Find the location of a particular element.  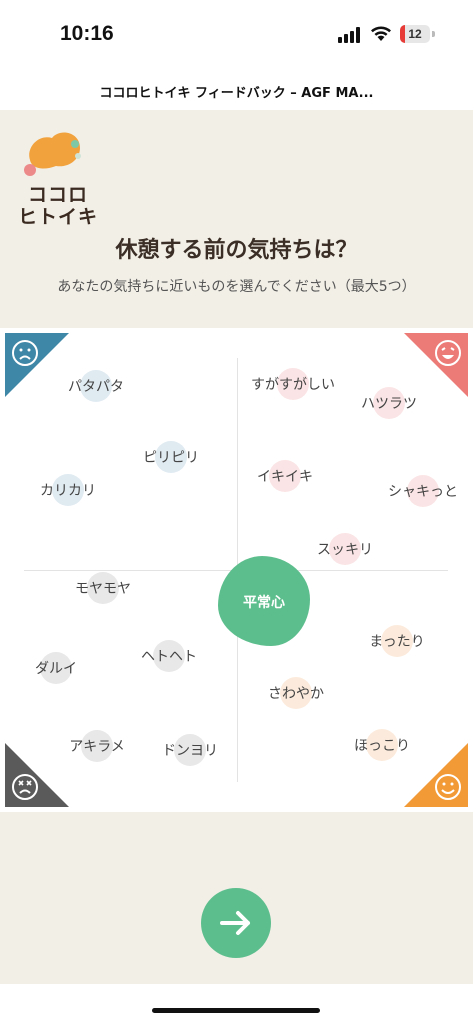

mood-label: シャキっと is located at coordinates (423, 492).